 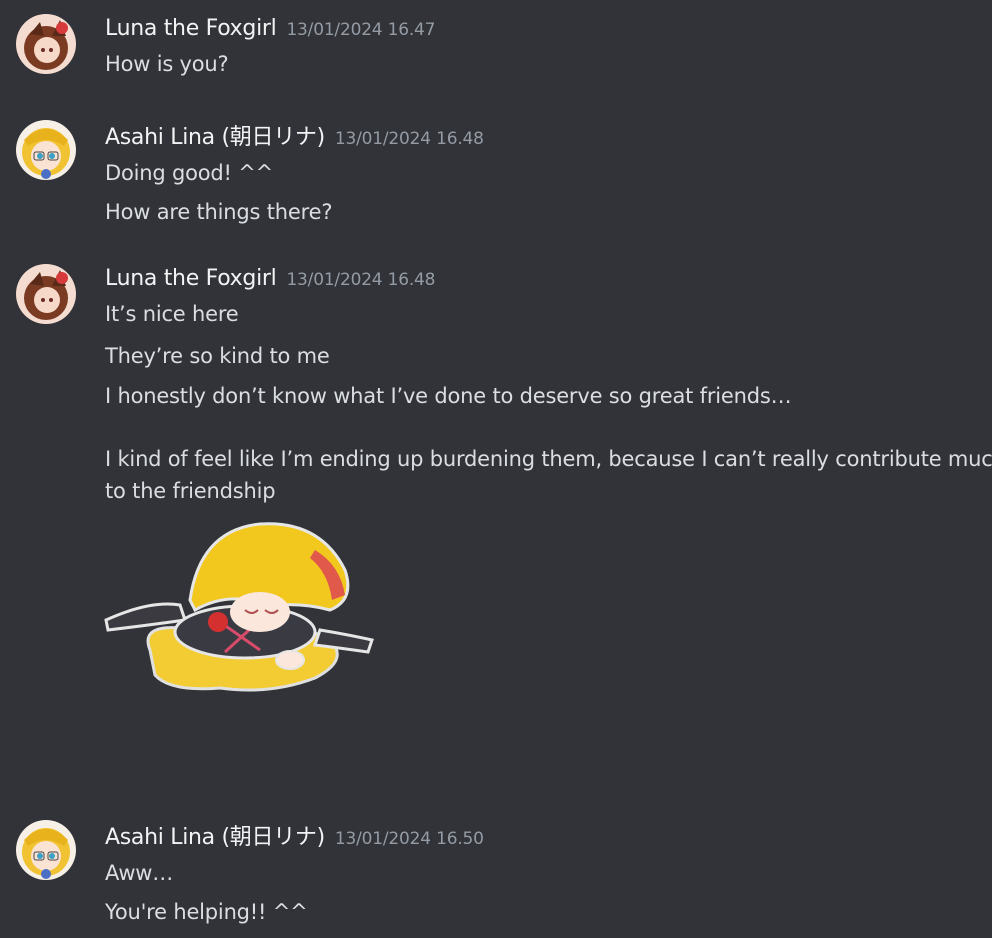 I want to click on message-text: Doing good! ^^, so click(x=189, y=173).